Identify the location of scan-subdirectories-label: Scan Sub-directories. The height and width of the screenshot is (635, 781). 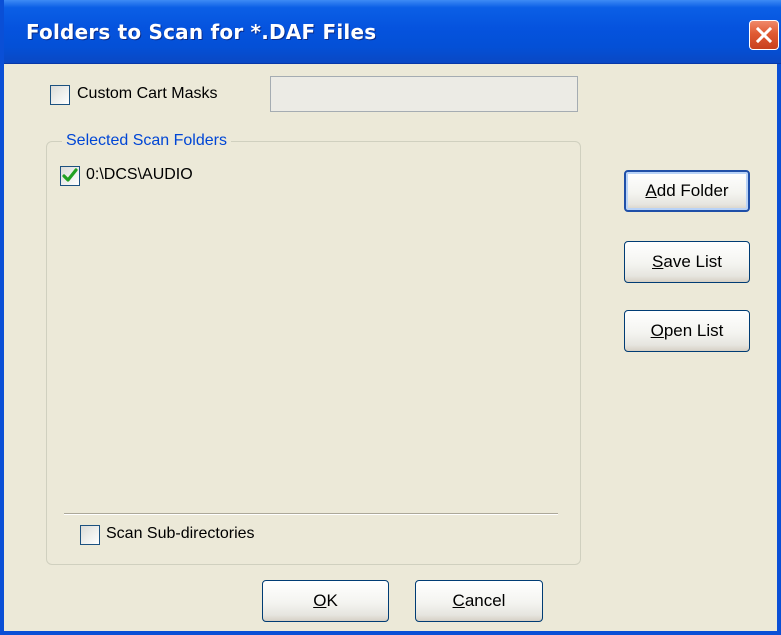
(180, 533).